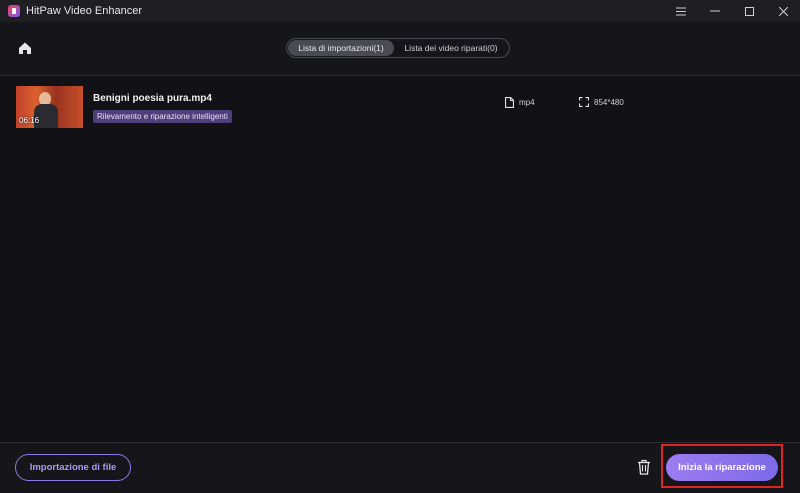 The height and width of the screenshot is (493, 800). I want to click on file-format: mp4, so click(520, 102).